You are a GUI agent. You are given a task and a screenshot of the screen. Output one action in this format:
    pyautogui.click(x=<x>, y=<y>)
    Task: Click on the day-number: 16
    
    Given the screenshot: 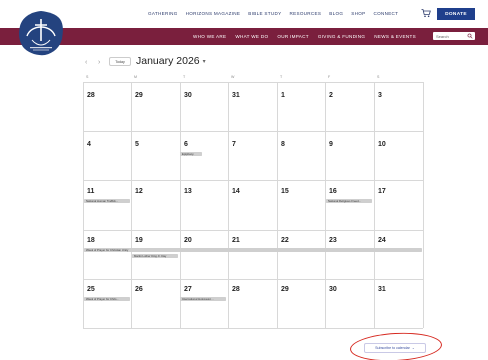 What is the action you would take?
    pyautogui.click(x=333, y=191)
    